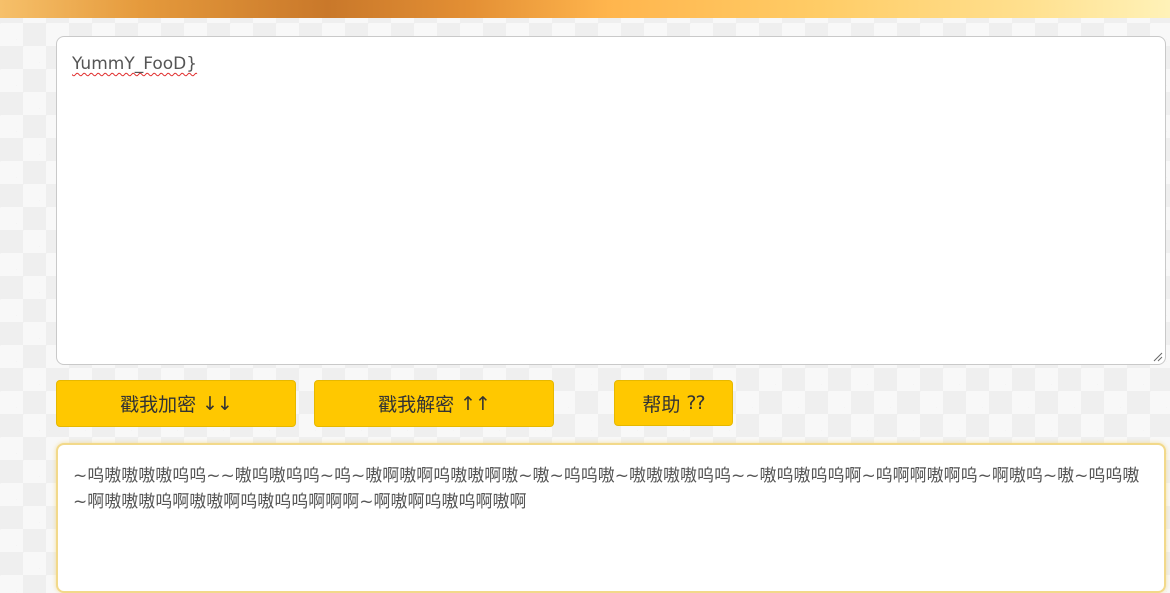 This screenshot has width=1170, height=593. Describe the element at coordinates (217, 403) in the screenshot. I see `arrow-down-double-icon: ↓↓` at that location.